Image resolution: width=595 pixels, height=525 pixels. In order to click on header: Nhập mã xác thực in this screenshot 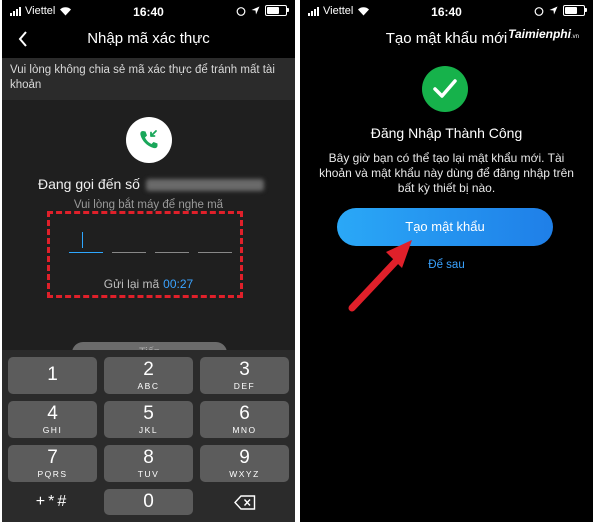, I will do `click(148, 40)`.